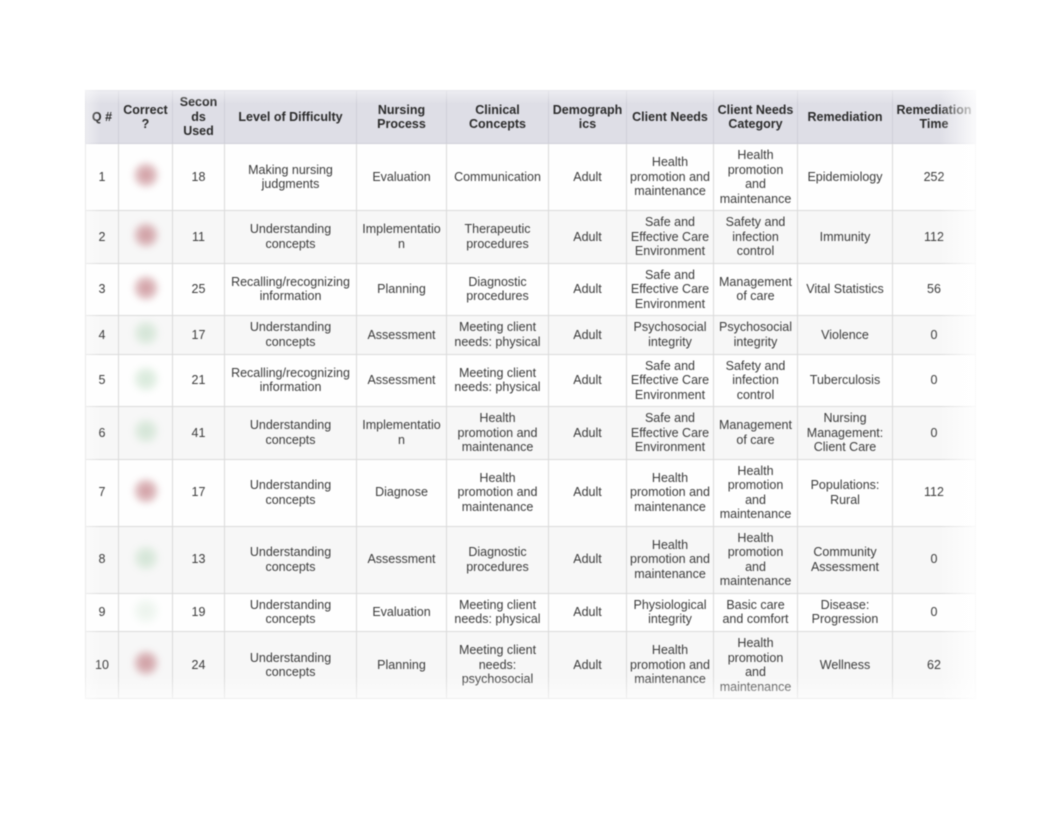 Image resolution: width=1062 pixels, height=822 pixels. Describe the element at coordinates (934, 665) in the screenshot. I see `cell-rtime: 62` at that location.